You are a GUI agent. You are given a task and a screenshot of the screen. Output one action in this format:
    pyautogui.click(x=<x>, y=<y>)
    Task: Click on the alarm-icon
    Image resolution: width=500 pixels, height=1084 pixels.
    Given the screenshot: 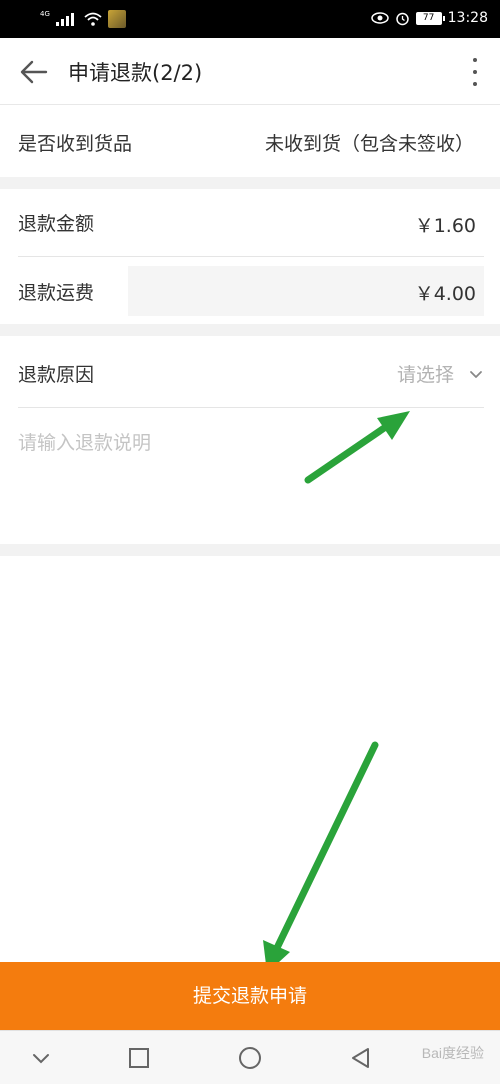 What is the action you would take?
    pyautogui.click(x=402, y=18)
    